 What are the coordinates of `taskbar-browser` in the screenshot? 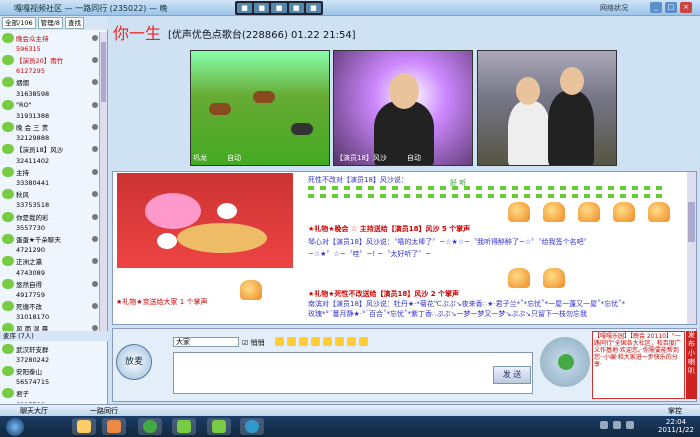 It's located at (150, 426).